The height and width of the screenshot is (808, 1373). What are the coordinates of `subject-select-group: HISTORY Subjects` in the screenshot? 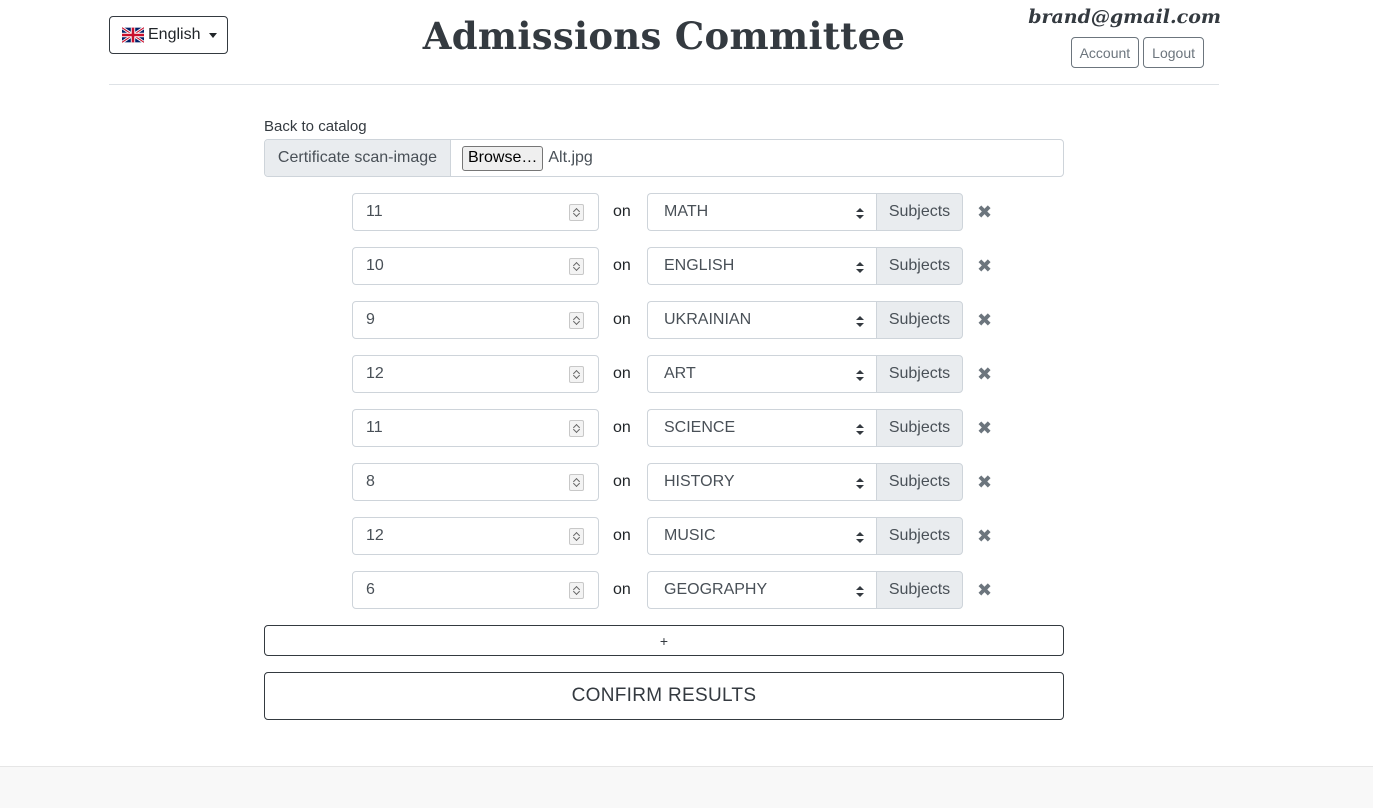 It's located at (805, 482).